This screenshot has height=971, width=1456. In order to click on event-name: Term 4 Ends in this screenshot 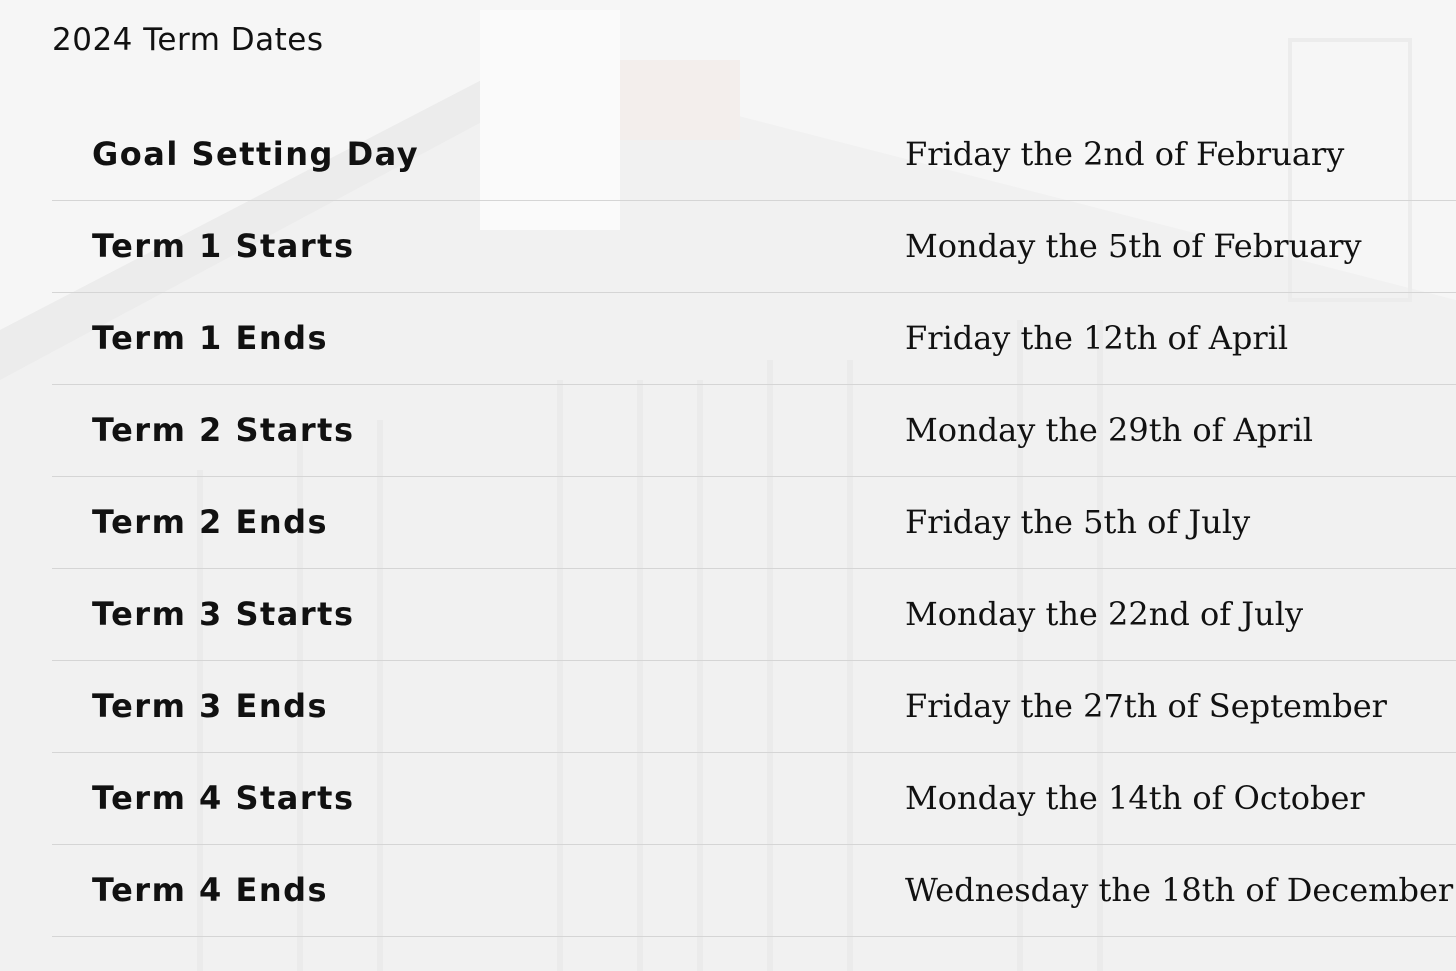, I will do `click(210, 890)`.